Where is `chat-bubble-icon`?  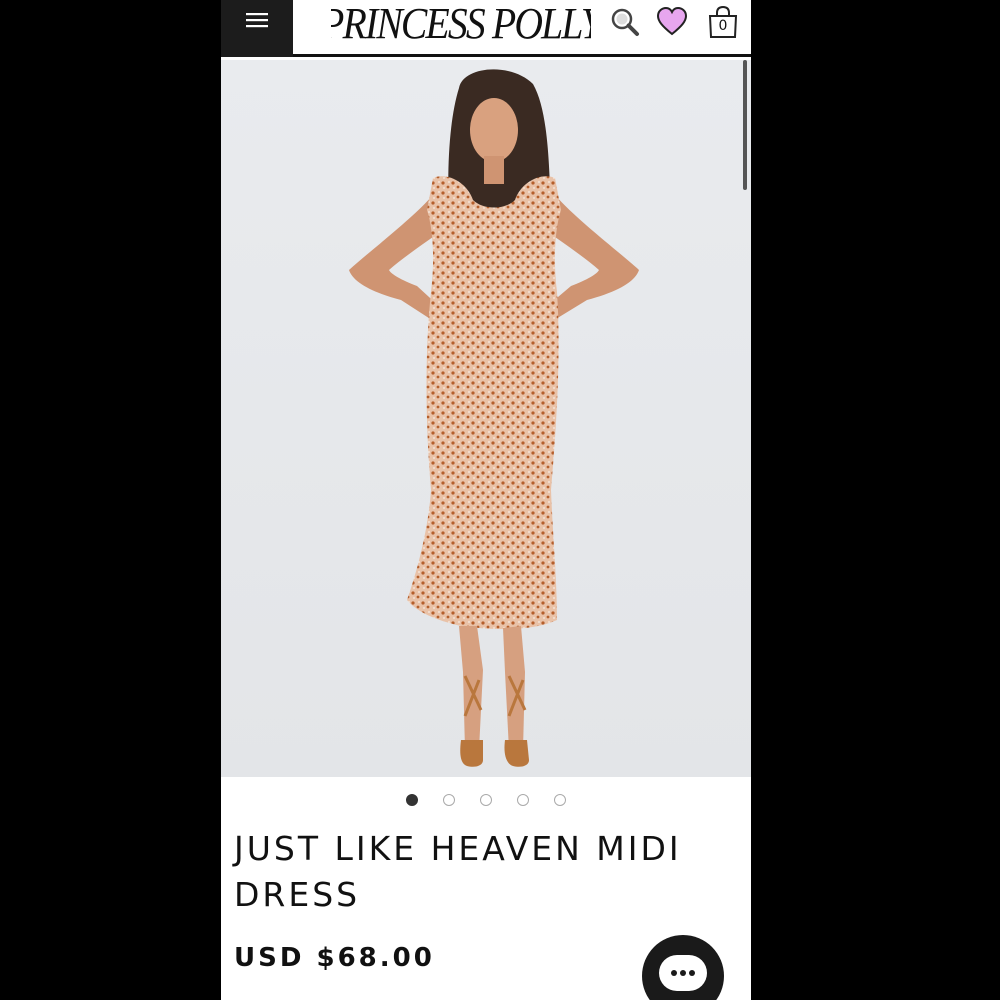 chat-bubble-icon is located at coordinates (683, 973).